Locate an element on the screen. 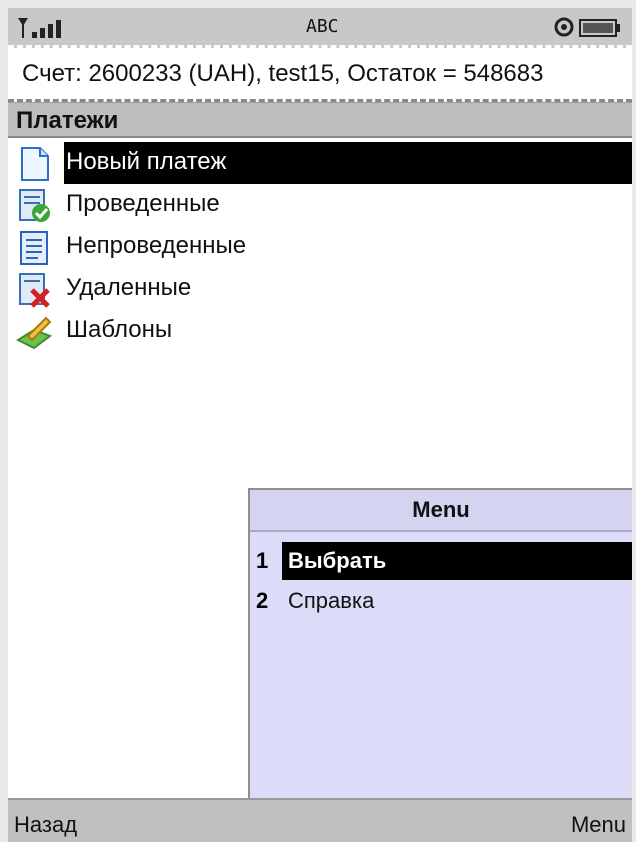 The image size is (636, 842). menu-item-number: 1 is located at coordinates (262, 560).